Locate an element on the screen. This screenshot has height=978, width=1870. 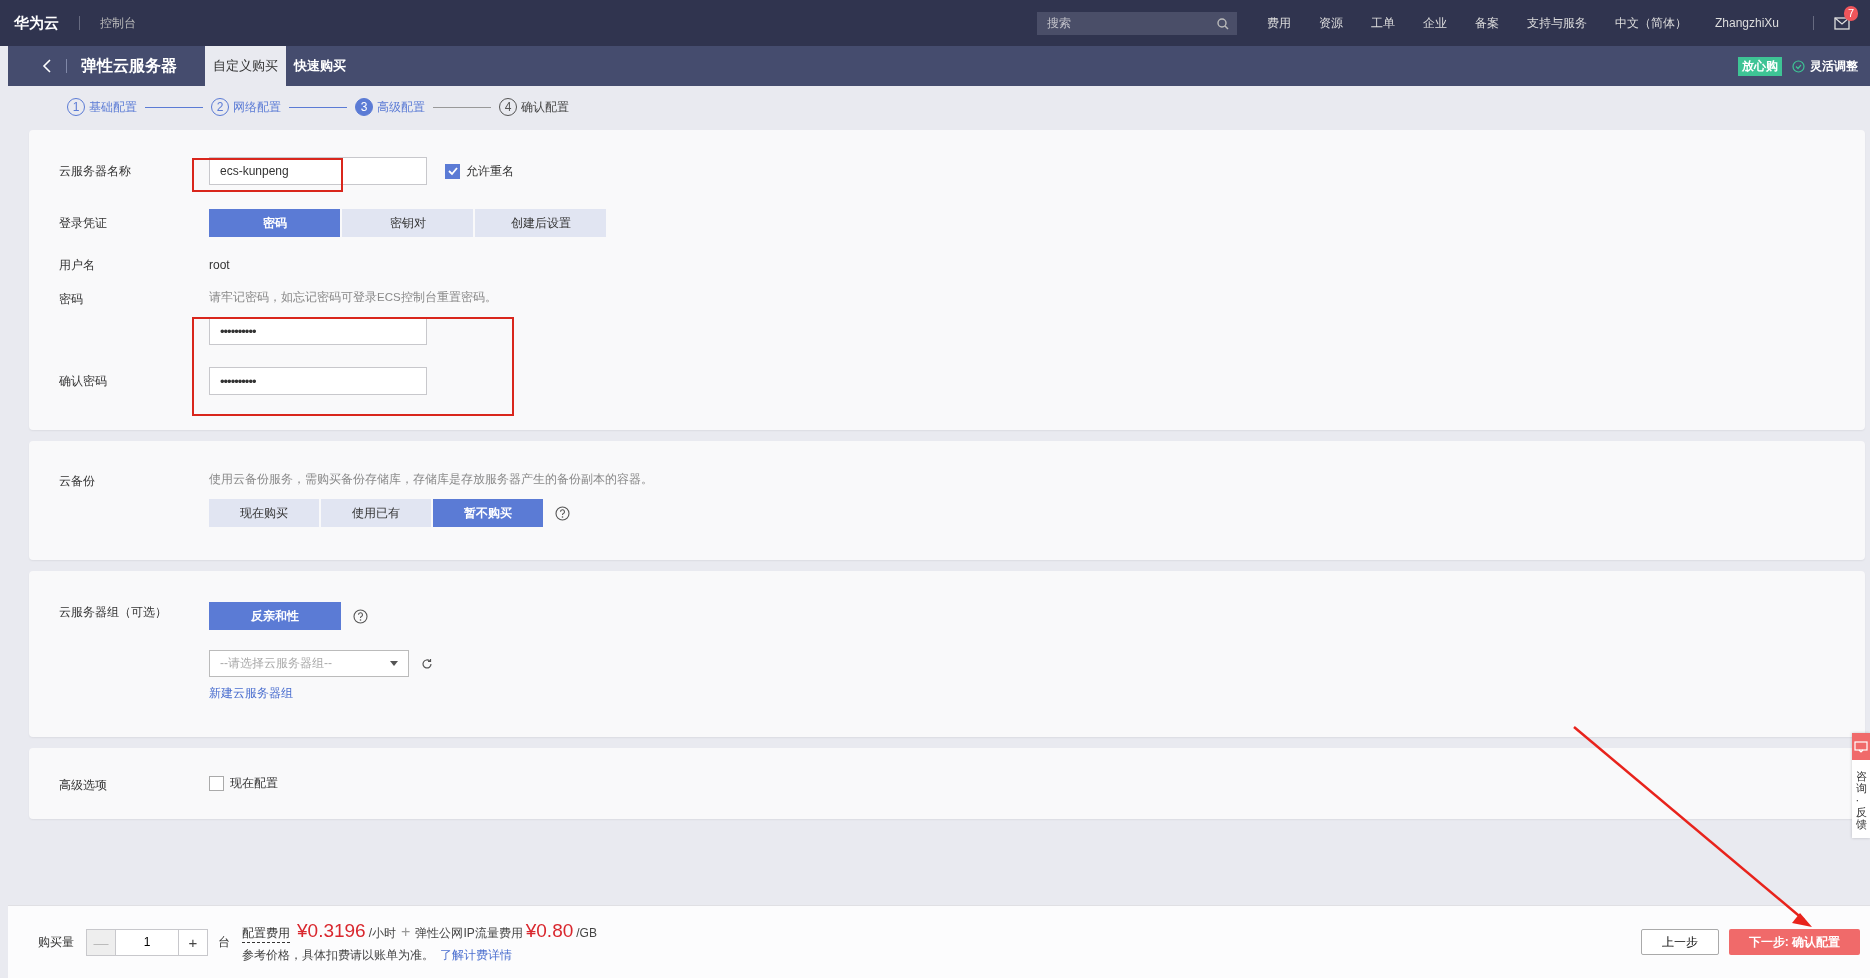
refresh-icon is located at coordinates (427, 663).